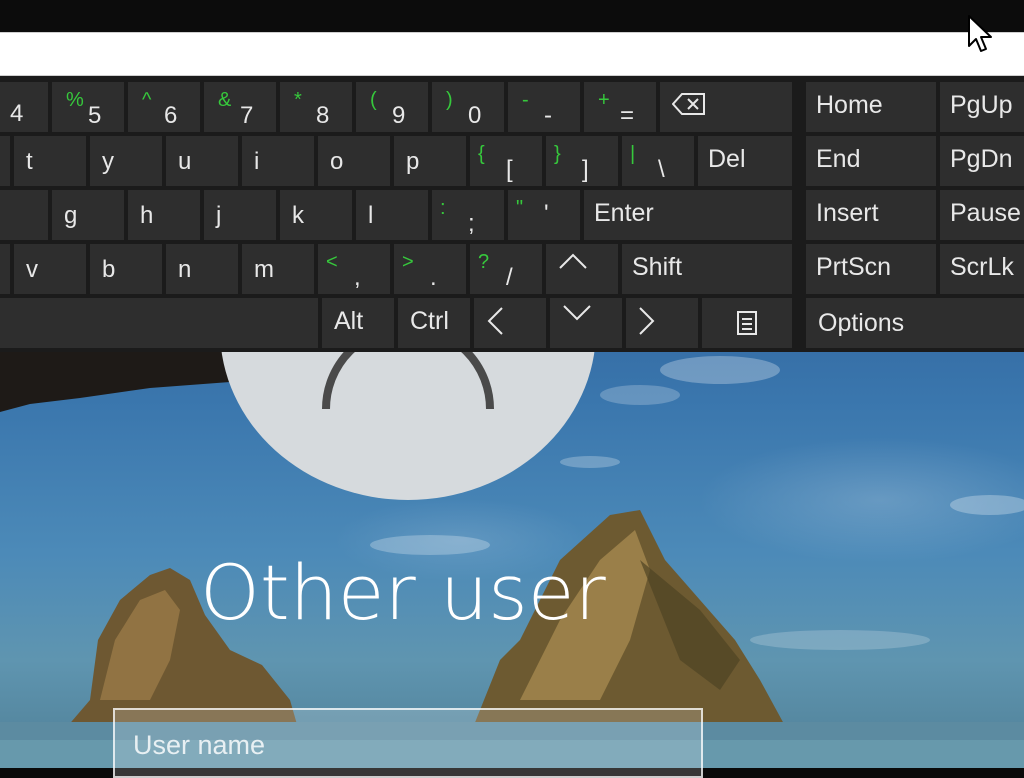 This screenshot has height=778, width=1024. What do you see at coordinates (510, 323) in the screenshot?
I see `arrow-left-key` at bounding box center [510, 323].